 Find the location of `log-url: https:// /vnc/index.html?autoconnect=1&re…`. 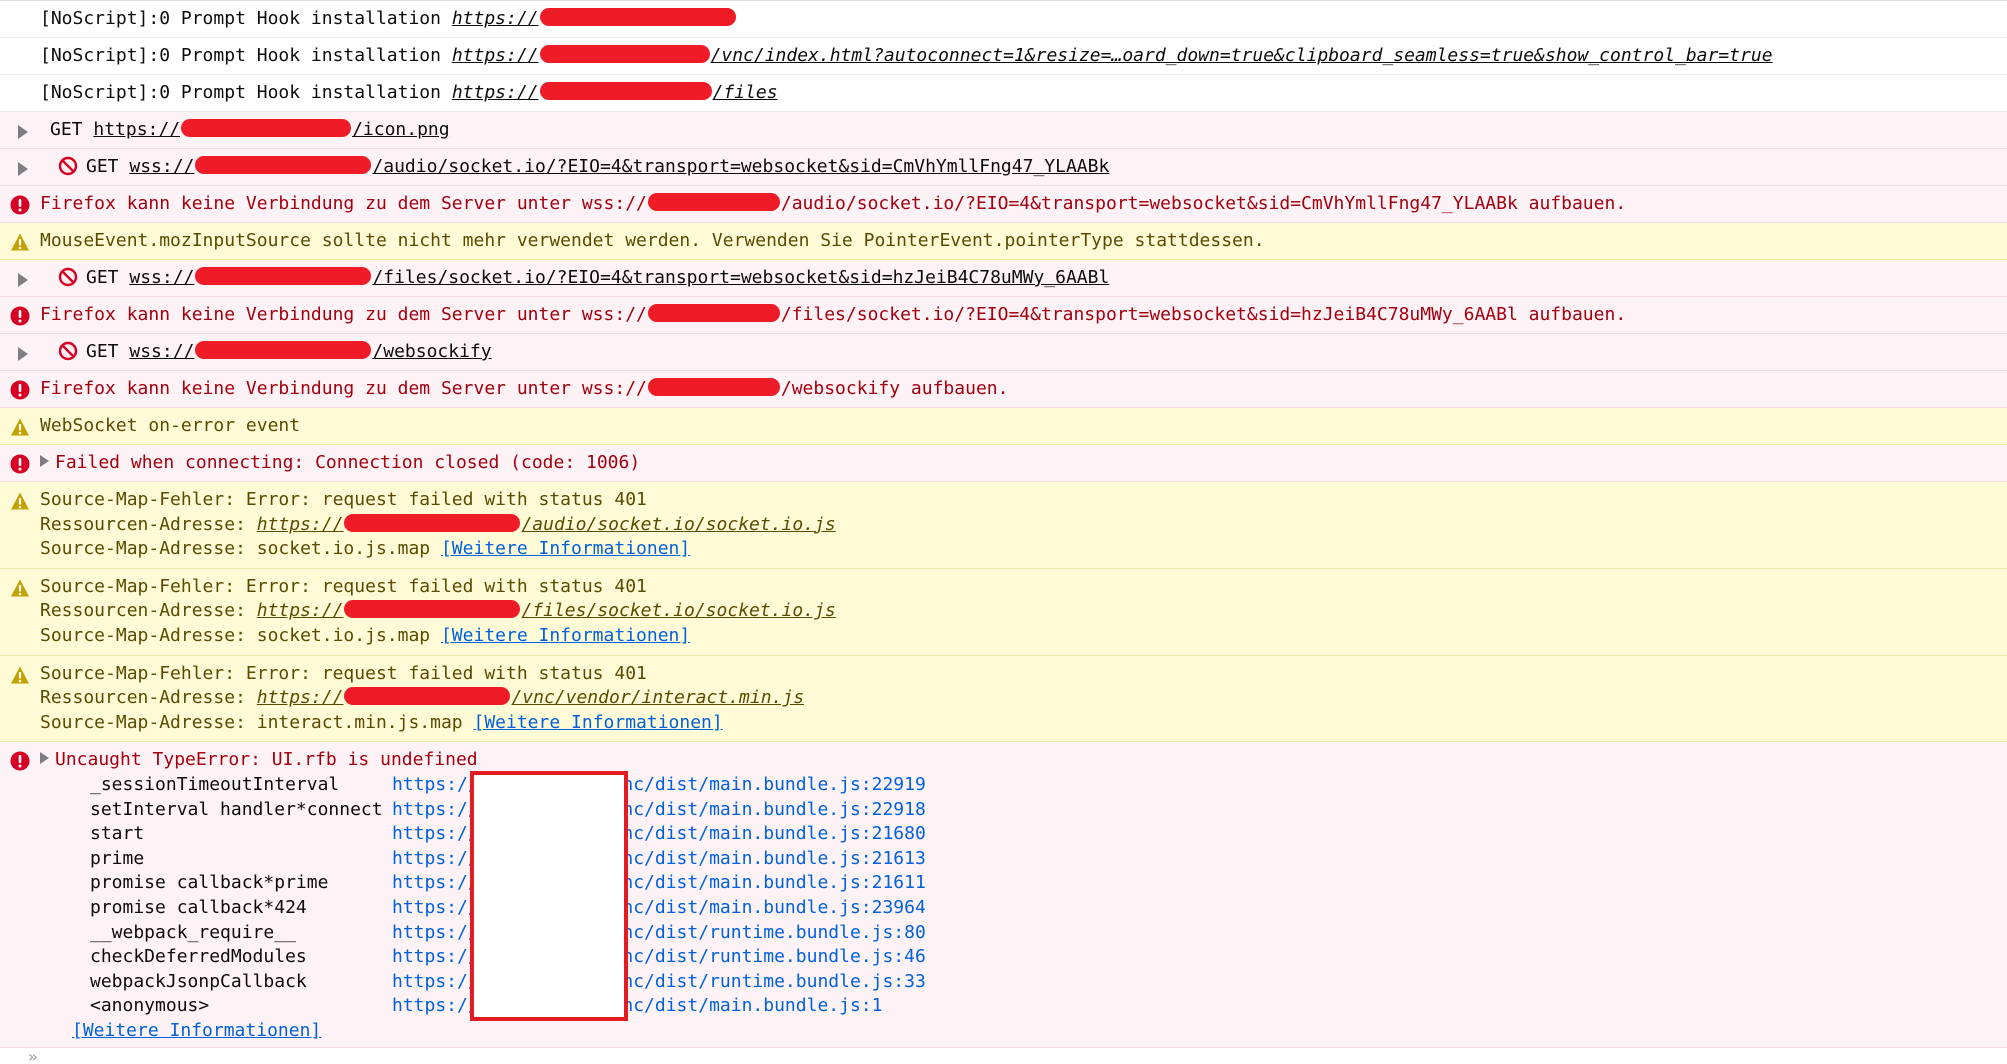

log-url: https:// /vnc/index.html?autoconnect=1&re… is located at coordinates (1112, 55).